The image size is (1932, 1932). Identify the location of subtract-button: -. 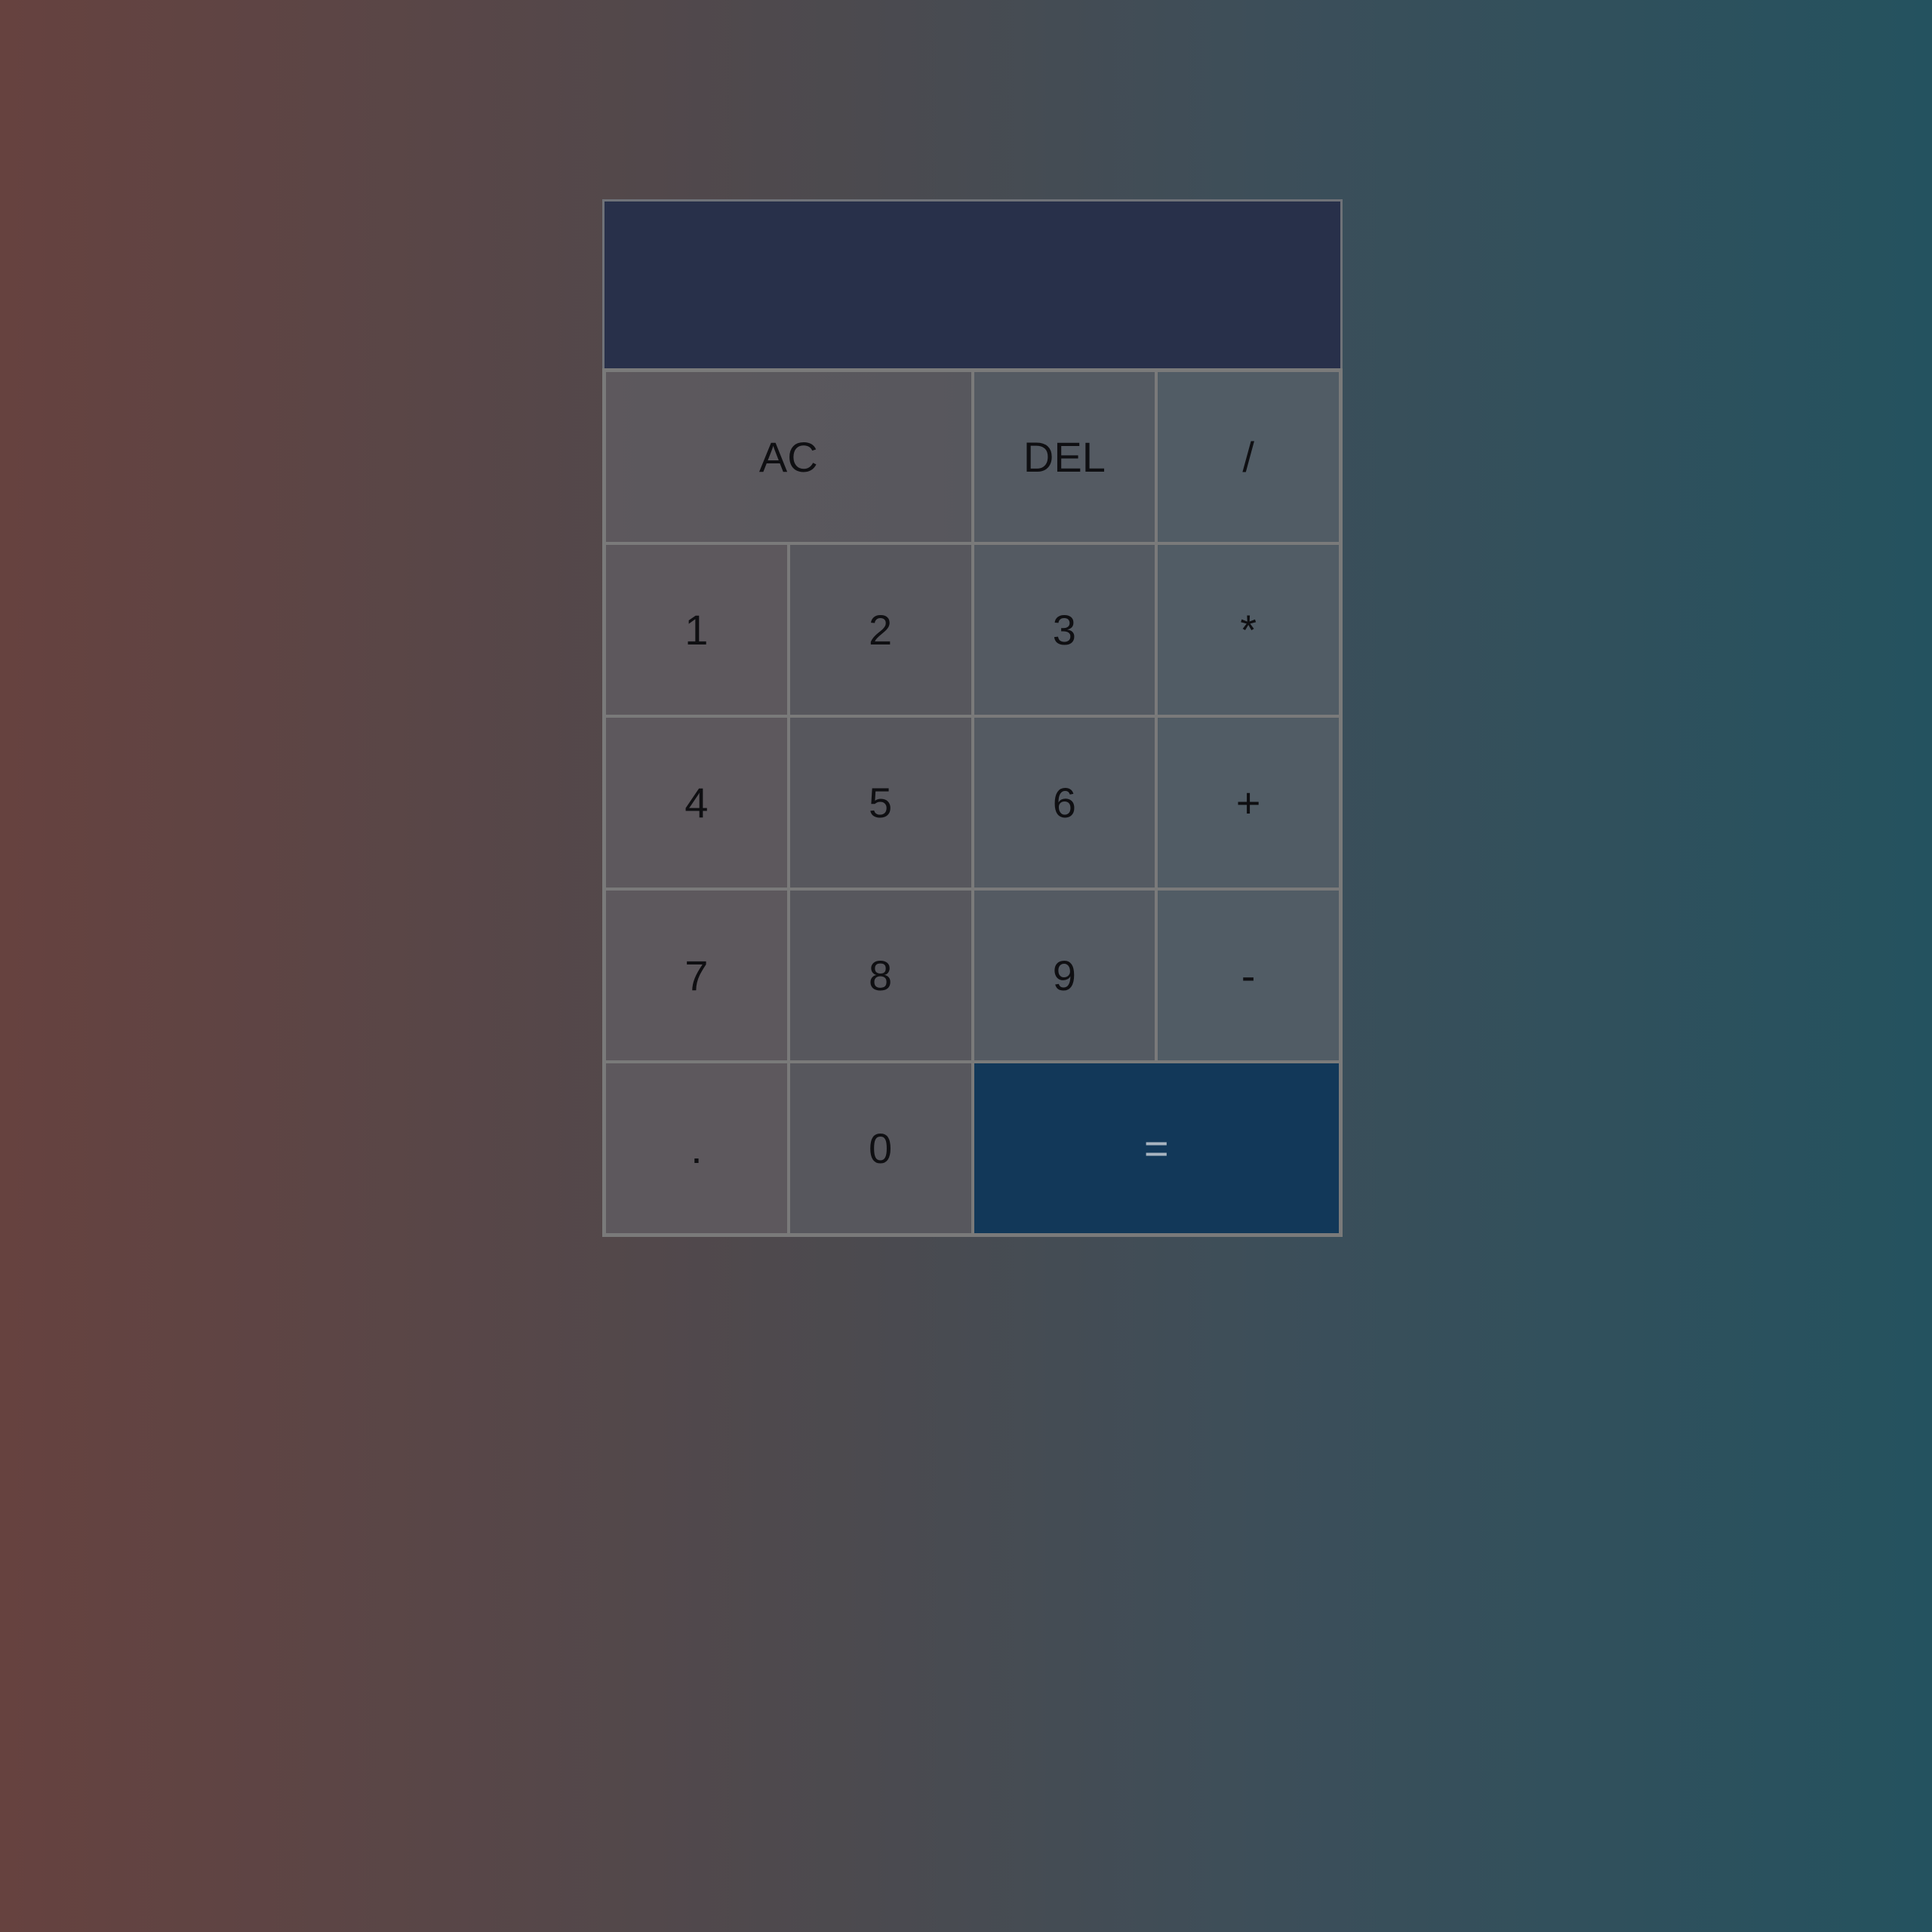
(1248, 975).